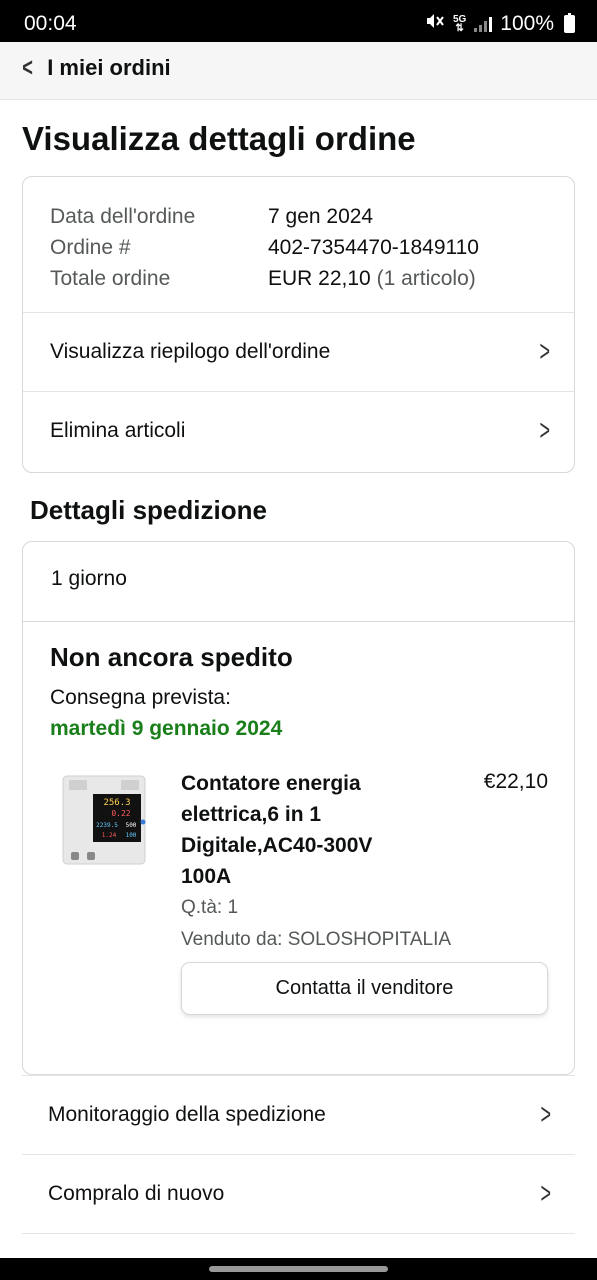 The width and height of the screenshot is (597, 1280). I want to click on status-time: 00:04, so click(50, 23).